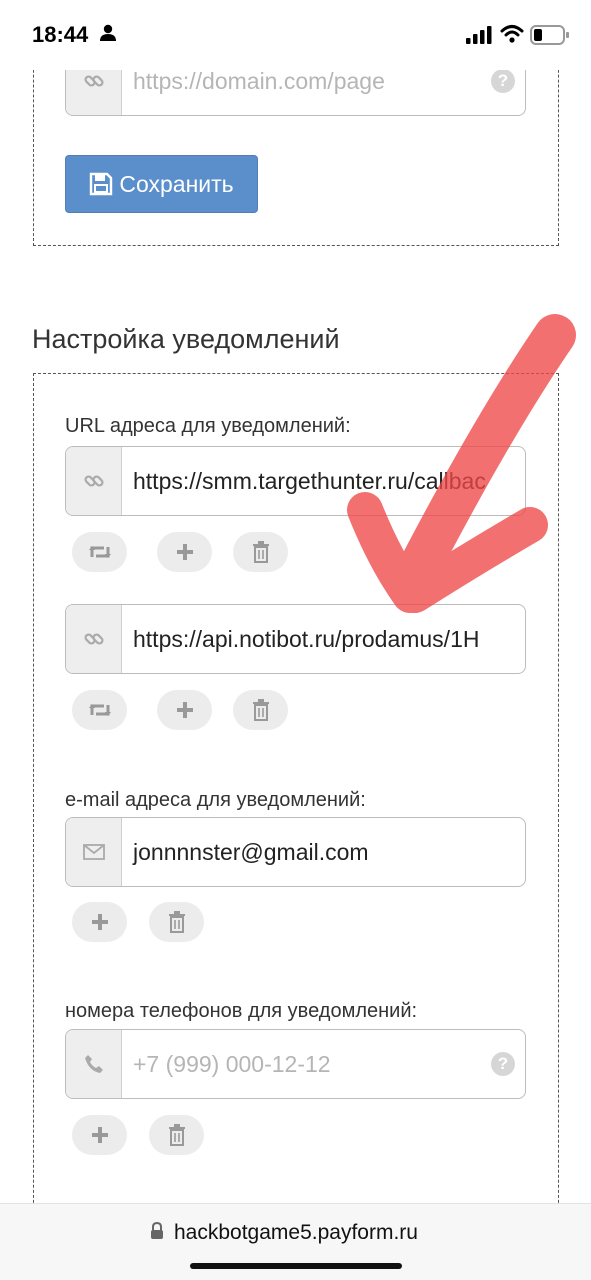 This screenshot has width=591, height=1280. Describe the element at coordinates (479, 35) in the screenshot. I see `signal-icon` at that location.